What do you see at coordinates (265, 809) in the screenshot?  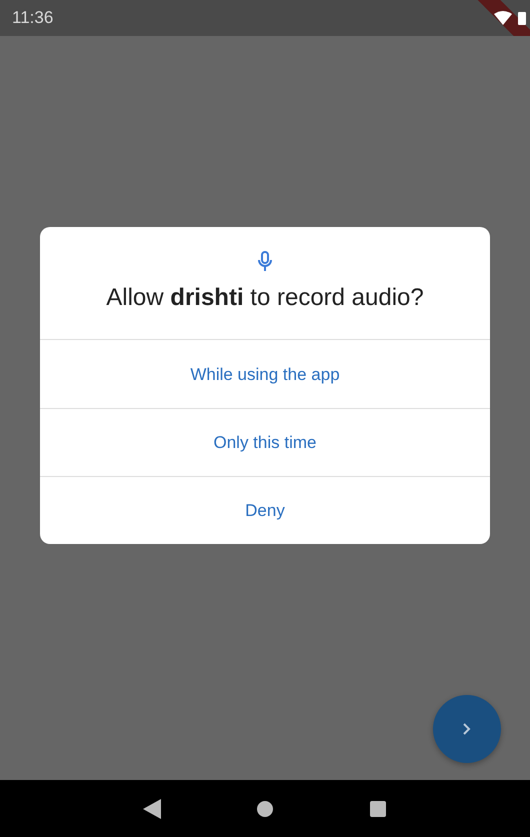 I see `home-icon` at bounding box center [265, 809].